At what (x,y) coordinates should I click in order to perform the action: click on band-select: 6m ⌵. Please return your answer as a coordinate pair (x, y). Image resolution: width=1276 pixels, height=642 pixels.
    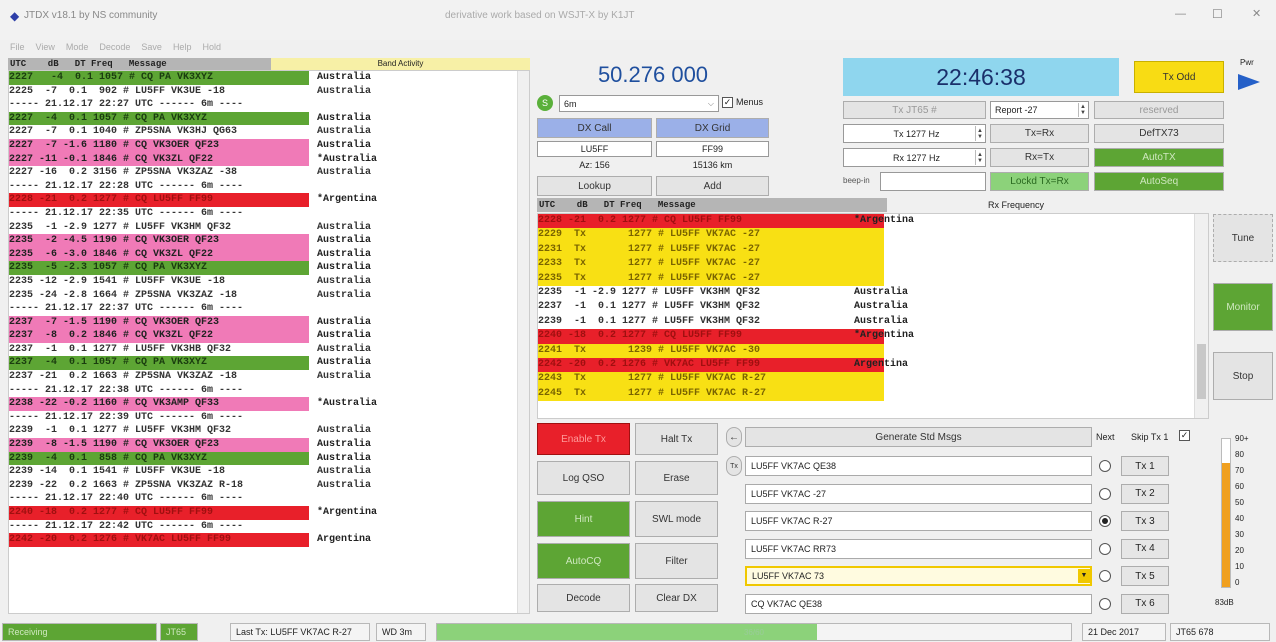
    Looking at the image, I should click on (639, 103).